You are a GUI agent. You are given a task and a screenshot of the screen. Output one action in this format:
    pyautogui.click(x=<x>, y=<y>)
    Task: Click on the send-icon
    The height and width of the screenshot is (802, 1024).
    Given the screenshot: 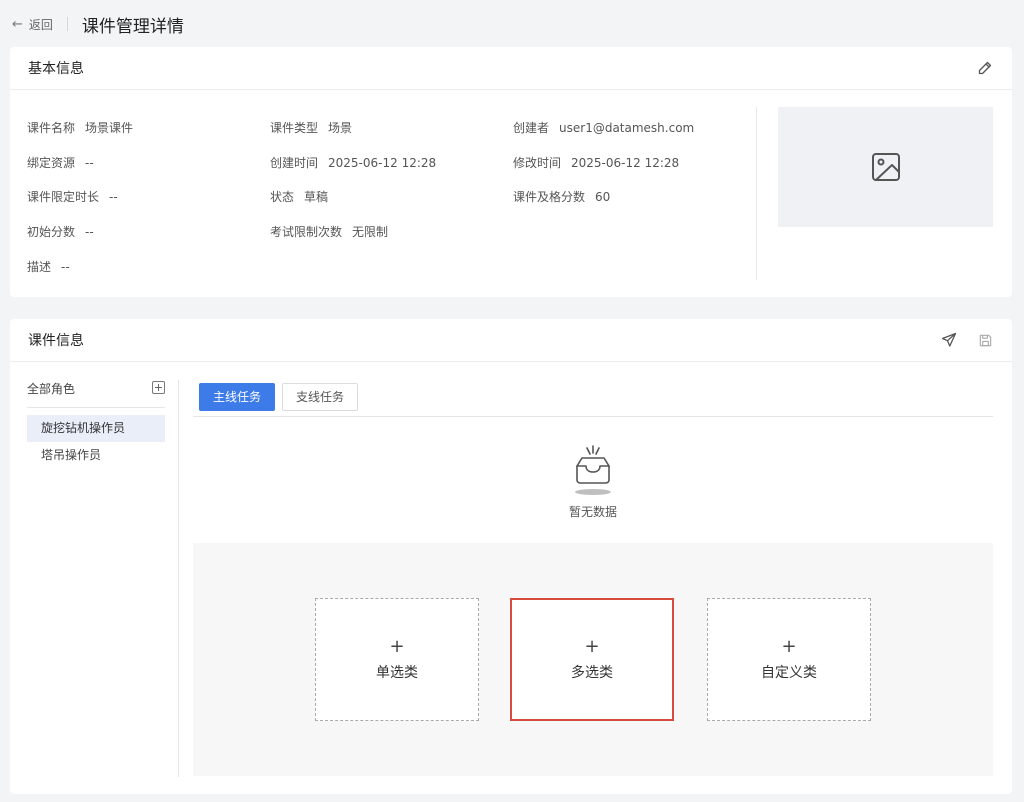 What is the action you would take?
    pyautogui.click(x=949, y=339)
    